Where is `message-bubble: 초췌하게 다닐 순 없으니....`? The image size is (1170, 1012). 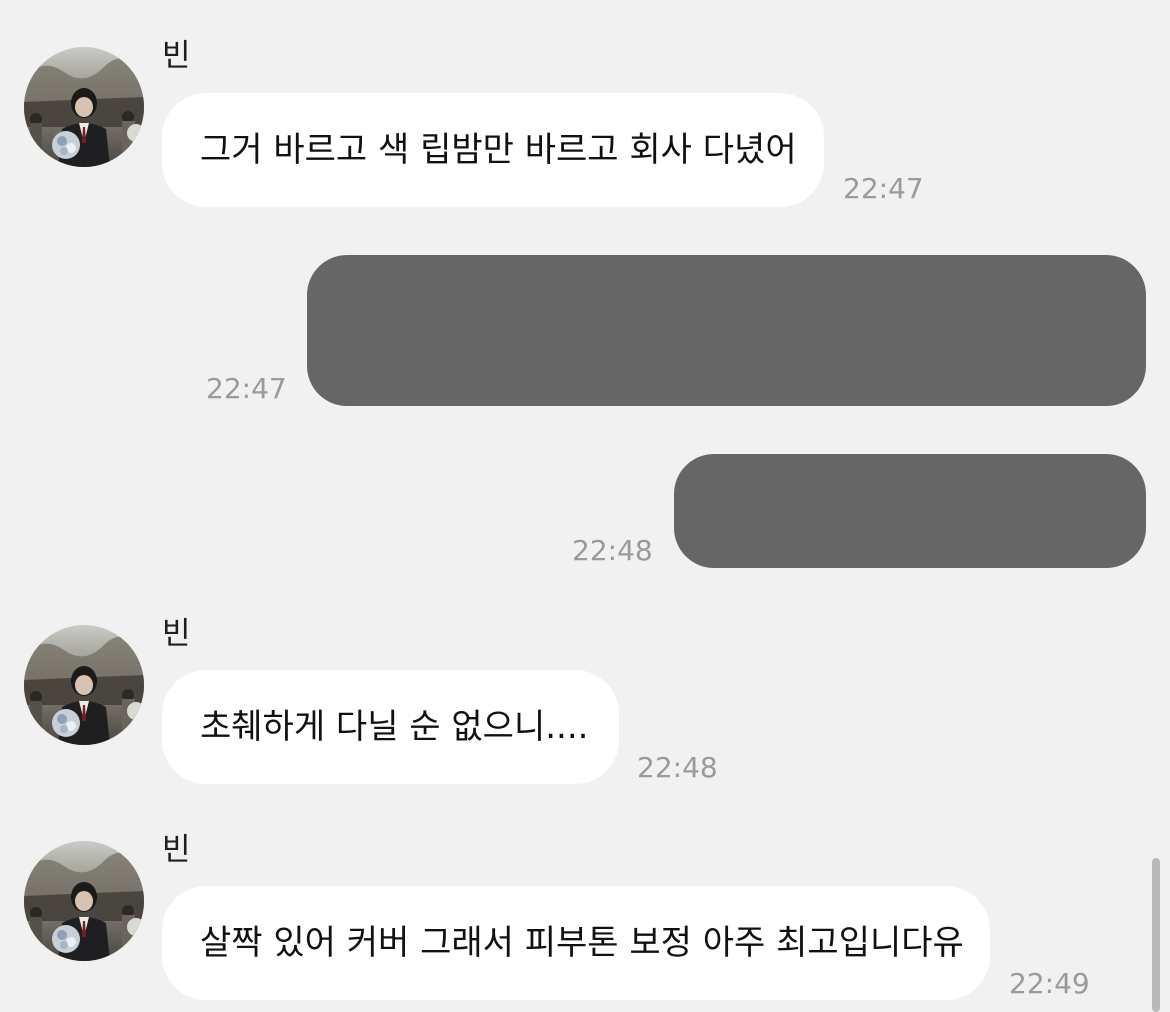
message-bubble: 초췌하게 다닐 순 없으니.... is located at coordinates (390, 727).